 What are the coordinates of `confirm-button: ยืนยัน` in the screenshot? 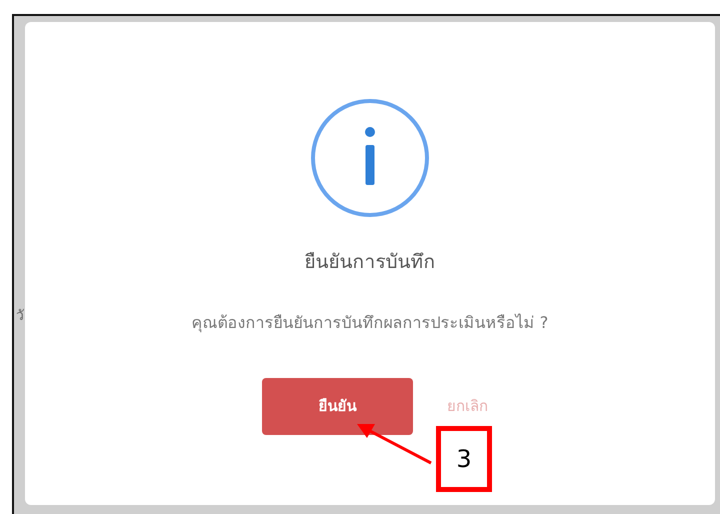 It's located at (337, 406).